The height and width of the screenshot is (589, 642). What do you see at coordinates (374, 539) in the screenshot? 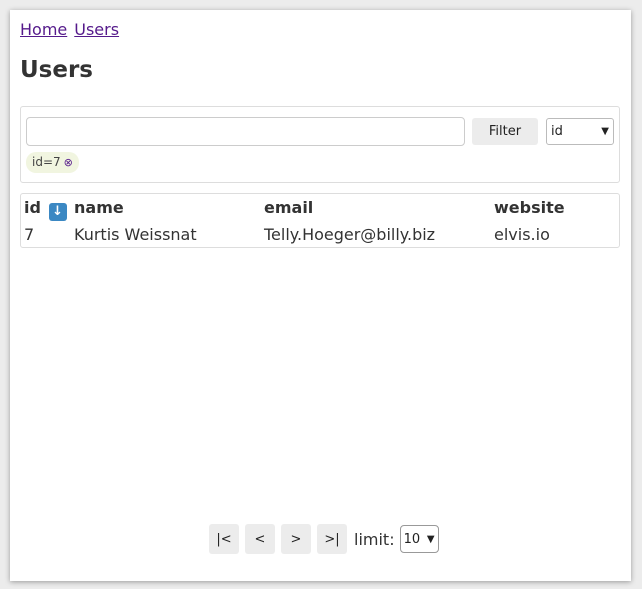
I see `limit-label: limit:` at bounding box center [374, 539].